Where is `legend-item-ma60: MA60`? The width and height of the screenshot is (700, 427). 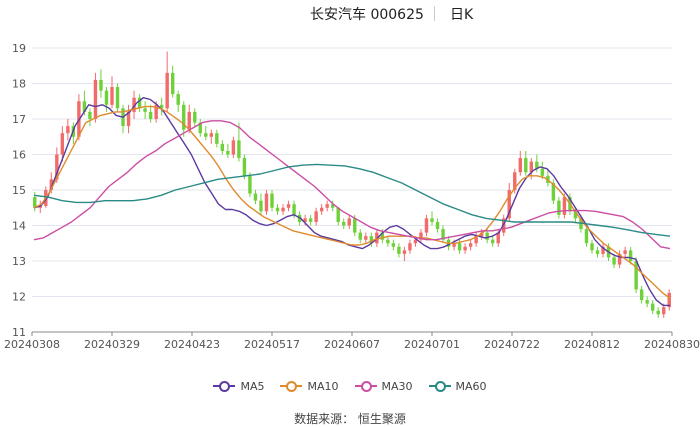 legend-item-ma60: MA60 is located at coordinates (457, 386).